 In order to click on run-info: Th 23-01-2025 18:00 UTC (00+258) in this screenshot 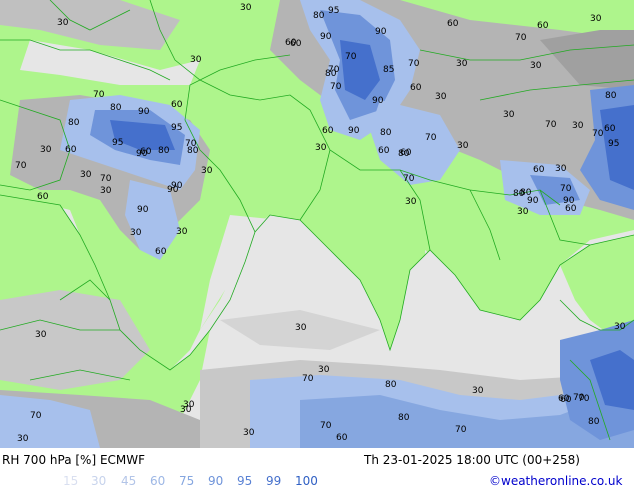, I will do `click(472, 460)`.